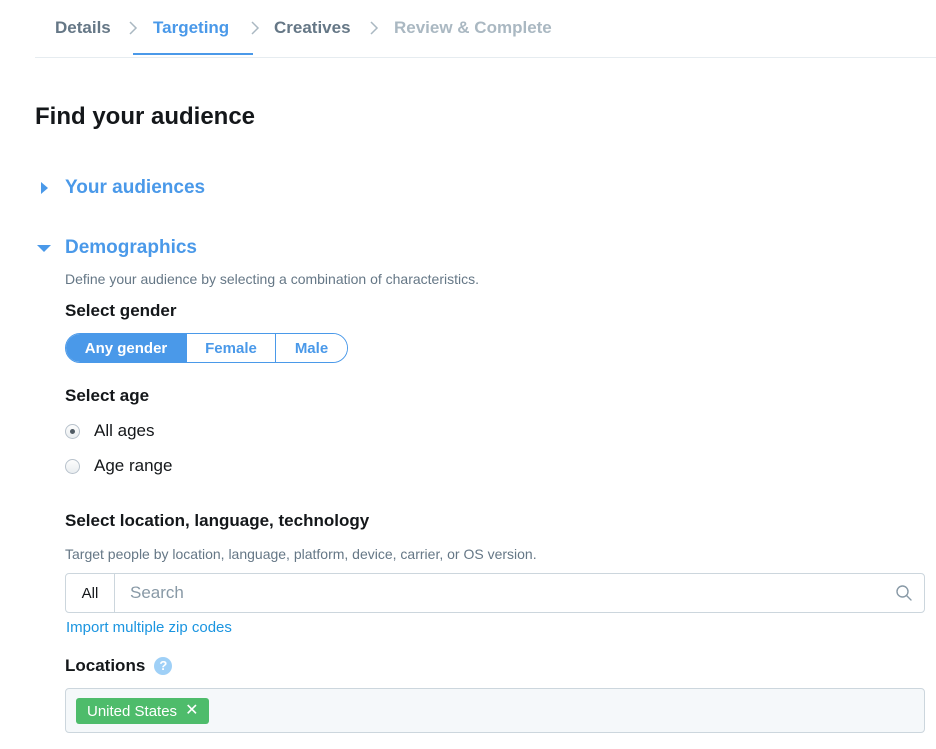 This screenshot has height=749, width=936. I want to click on step-review-complete: Review & Complete, so click(473, 27).